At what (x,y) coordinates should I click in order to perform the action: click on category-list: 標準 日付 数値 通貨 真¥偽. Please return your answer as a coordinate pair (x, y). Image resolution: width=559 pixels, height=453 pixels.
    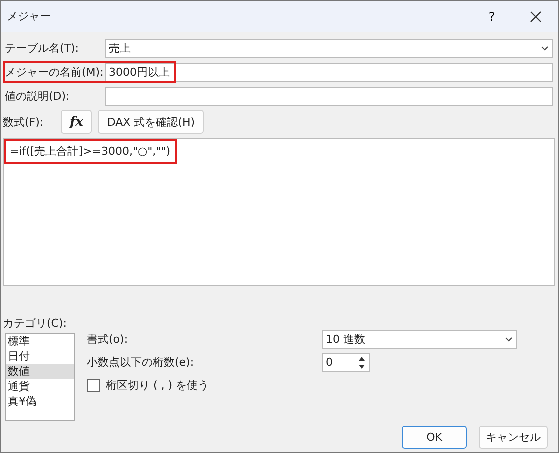
    Looking at the image, I should click on (40, 377).